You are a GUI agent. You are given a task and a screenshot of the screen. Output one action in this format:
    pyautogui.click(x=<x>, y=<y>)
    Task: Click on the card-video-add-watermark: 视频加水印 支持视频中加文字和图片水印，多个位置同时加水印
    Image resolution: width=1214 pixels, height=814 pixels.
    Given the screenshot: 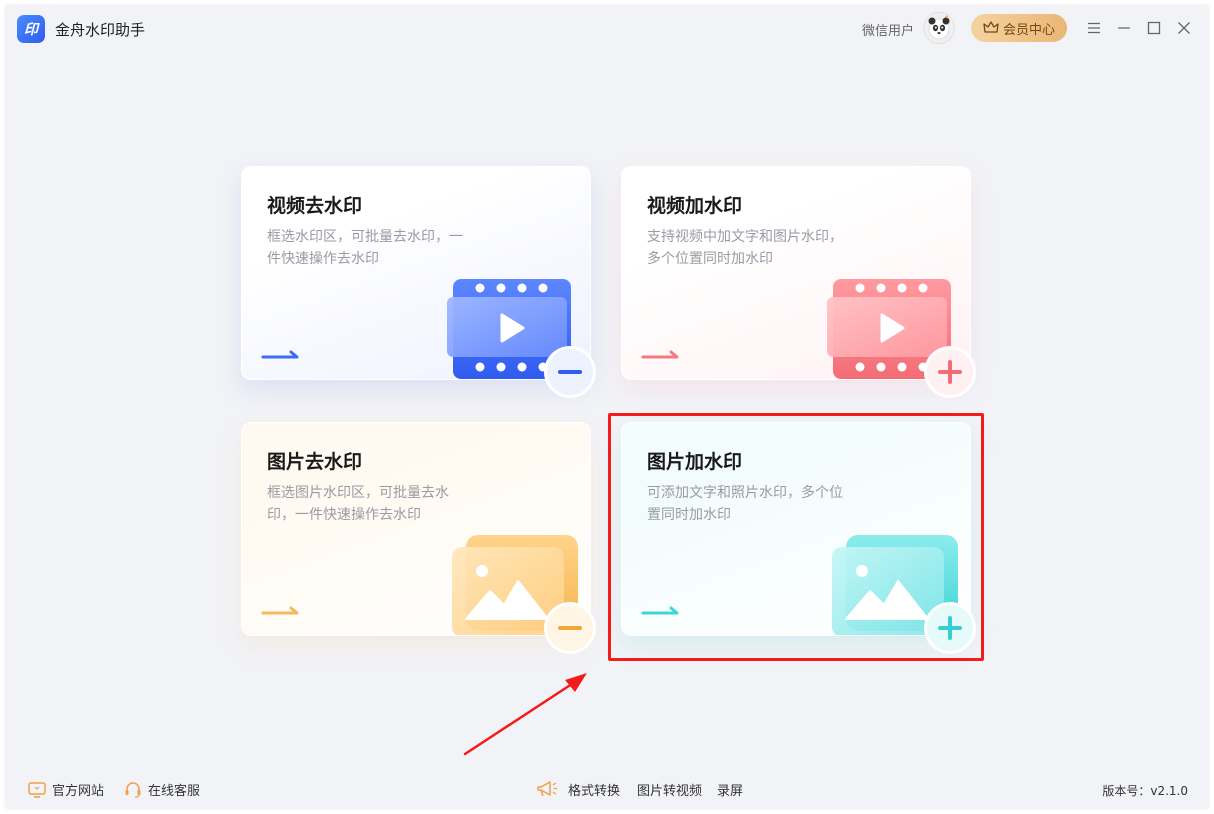 What is the action you would take?
    pyautogui.click(x=797, y=280)
    